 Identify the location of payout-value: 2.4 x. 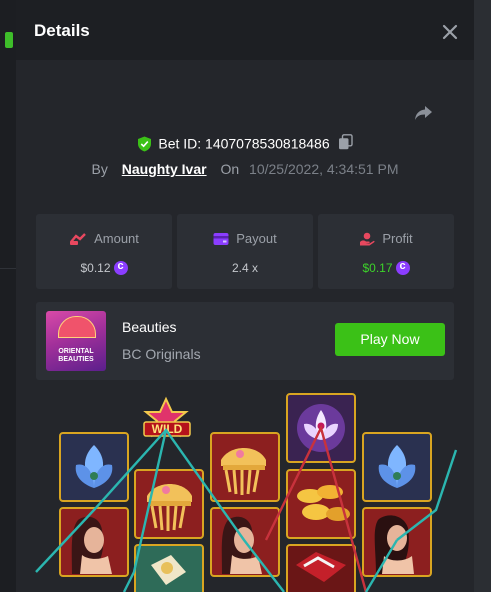
(244, 267).